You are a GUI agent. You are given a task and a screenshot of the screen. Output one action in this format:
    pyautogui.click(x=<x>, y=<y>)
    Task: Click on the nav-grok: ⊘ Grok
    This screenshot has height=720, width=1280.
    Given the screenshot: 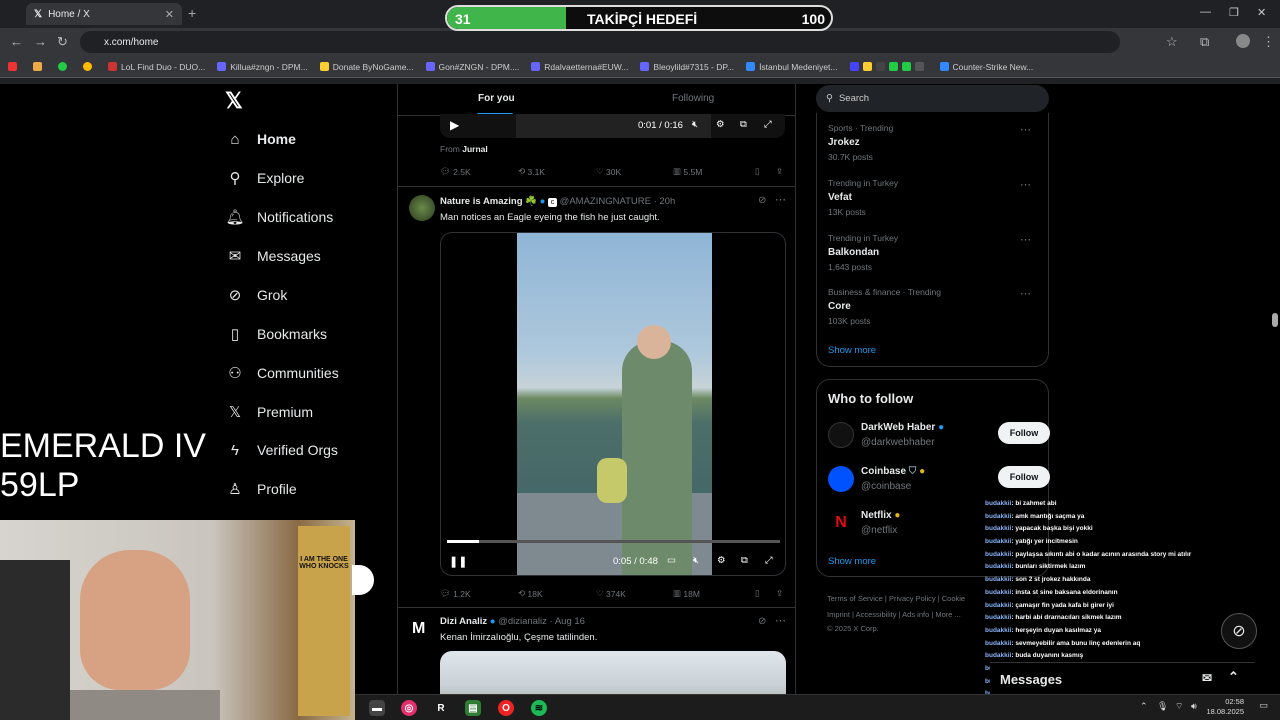 What is the action you would take?
    pyautogui.click(x=257, y=295)
    